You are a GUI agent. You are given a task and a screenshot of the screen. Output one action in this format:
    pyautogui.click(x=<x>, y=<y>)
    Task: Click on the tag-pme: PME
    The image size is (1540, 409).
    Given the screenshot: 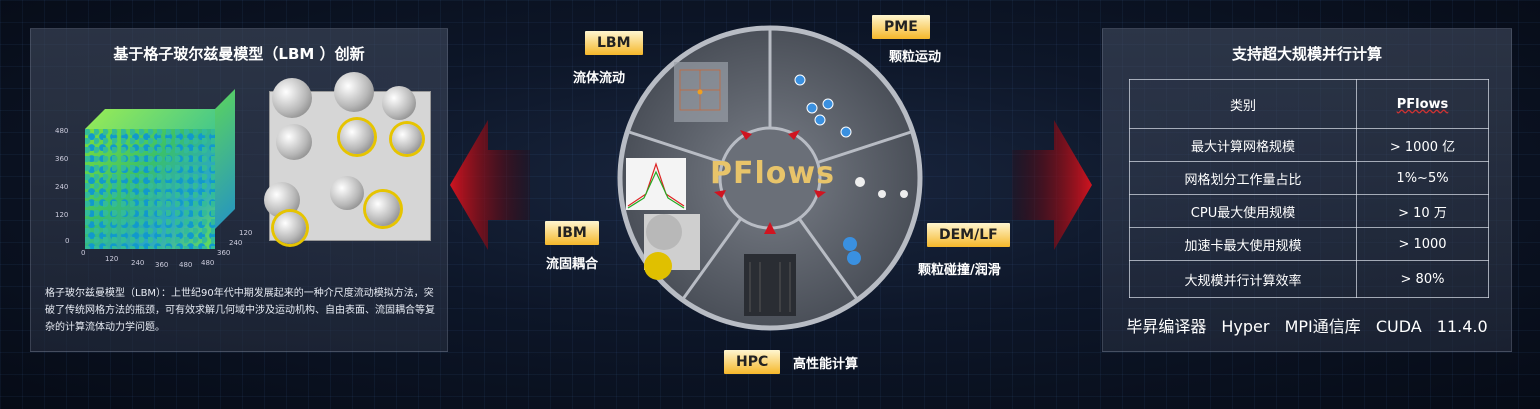 What is the action you would take?
    pyautogui.click(x=901, y=27)
    